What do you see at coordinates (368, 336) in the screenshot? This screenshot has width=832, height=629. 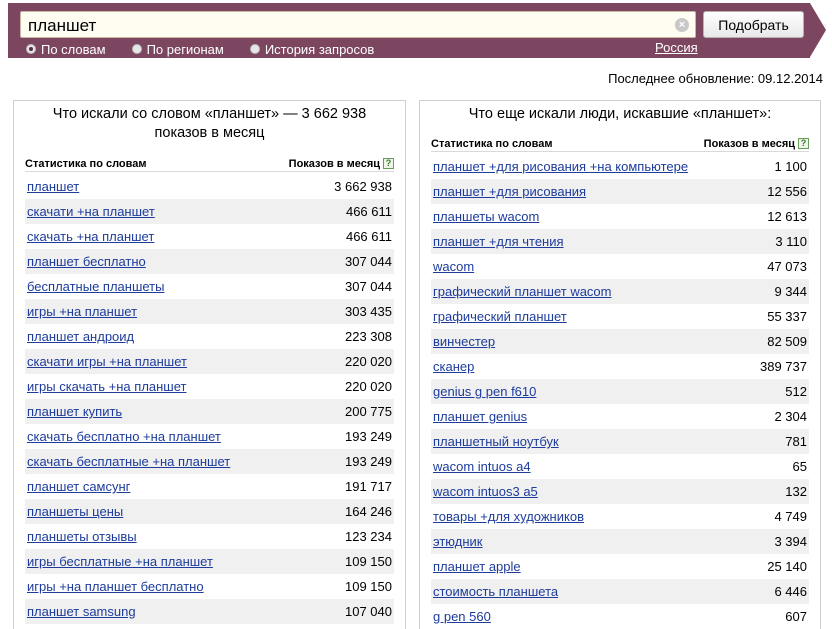 I see `impressions-count: 223 308` at bounding box center [368, 336].